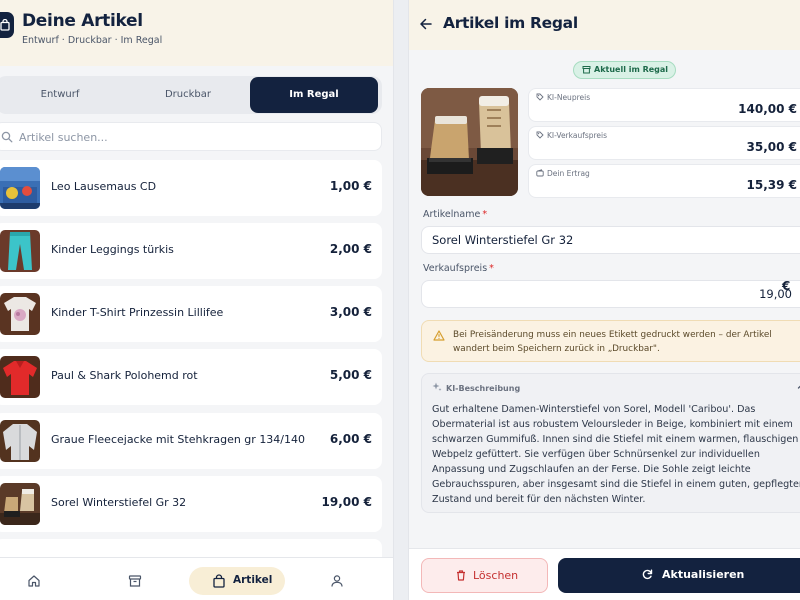  What do you see at coordinates (455, 214) in the screenshot?
I see `artikelname-label: Artikelname *` at bounding box center [455, 214].